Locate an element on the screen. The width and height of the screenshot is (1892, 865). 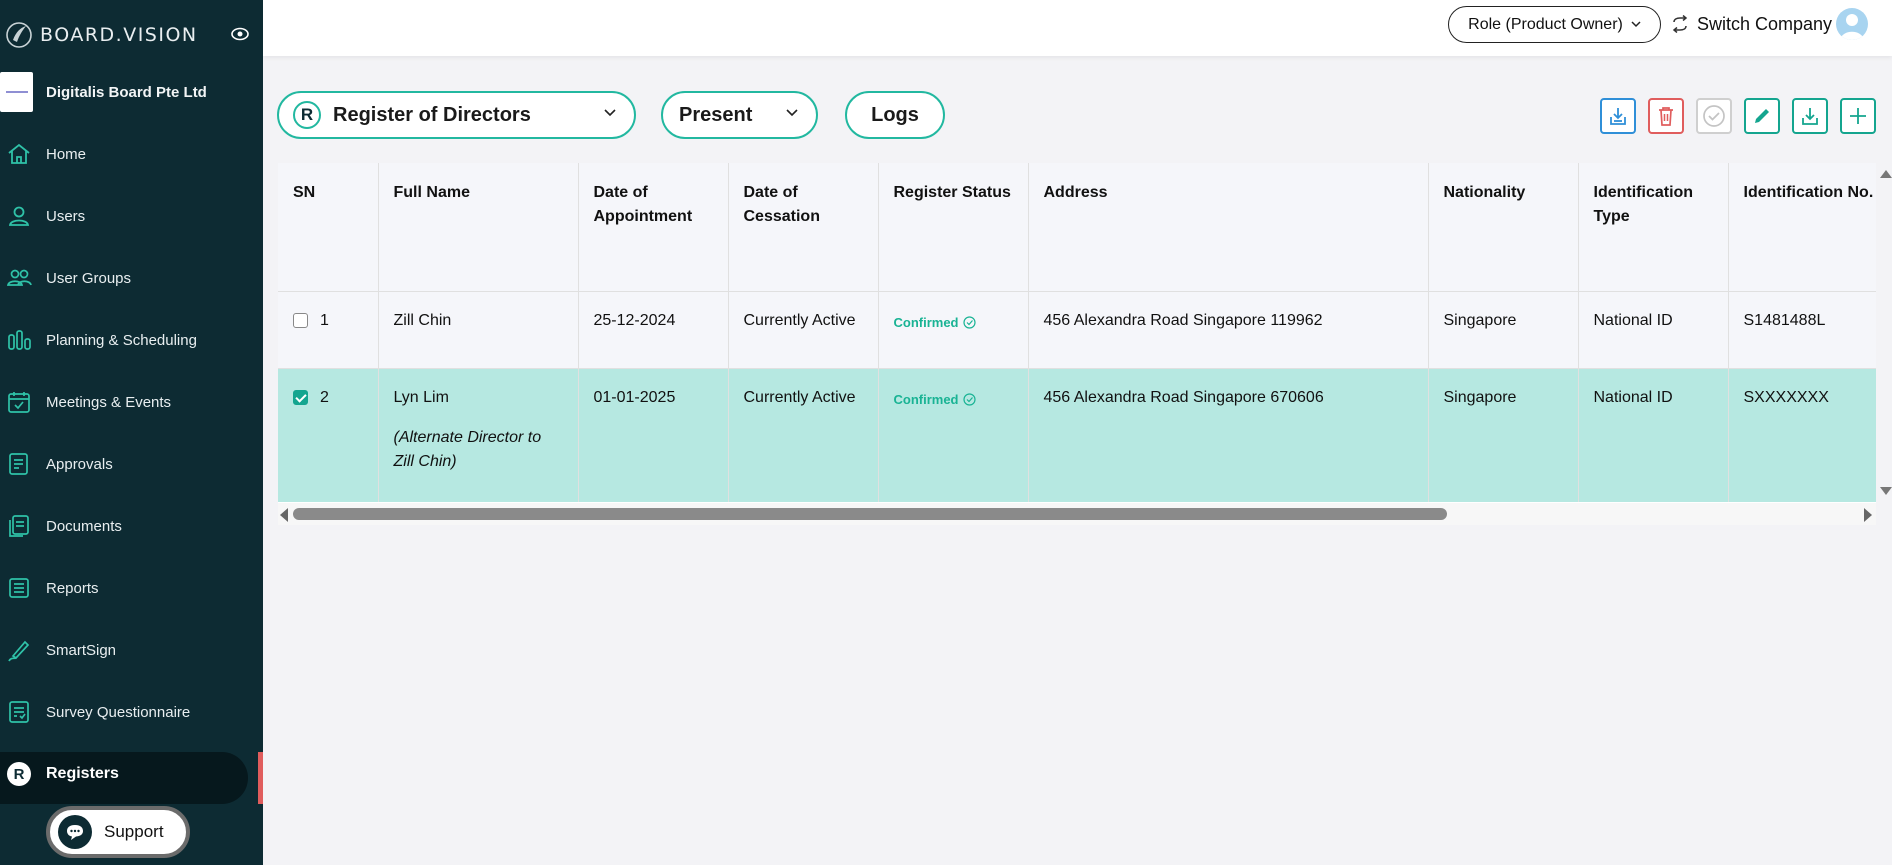
register-badge-icon: R is located at coordinates (307, 115).